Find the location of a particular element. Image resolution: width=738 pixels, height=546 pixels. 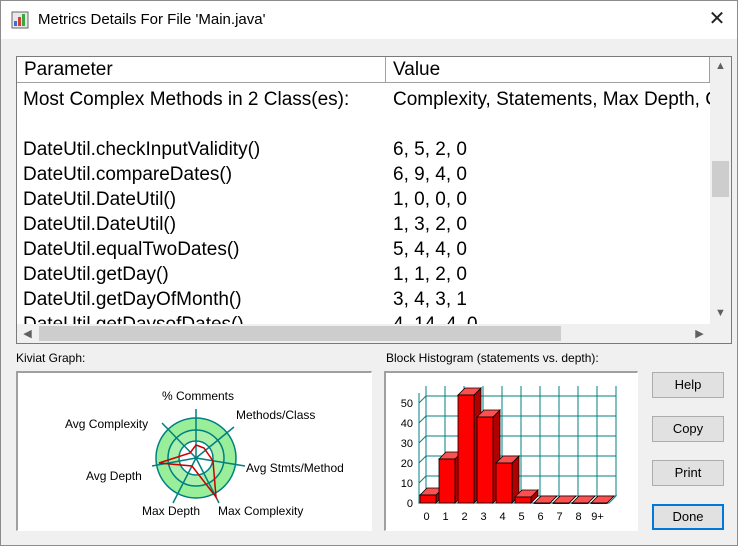

scroll-down-icon: ▼ is located at coordinates (720, 313).